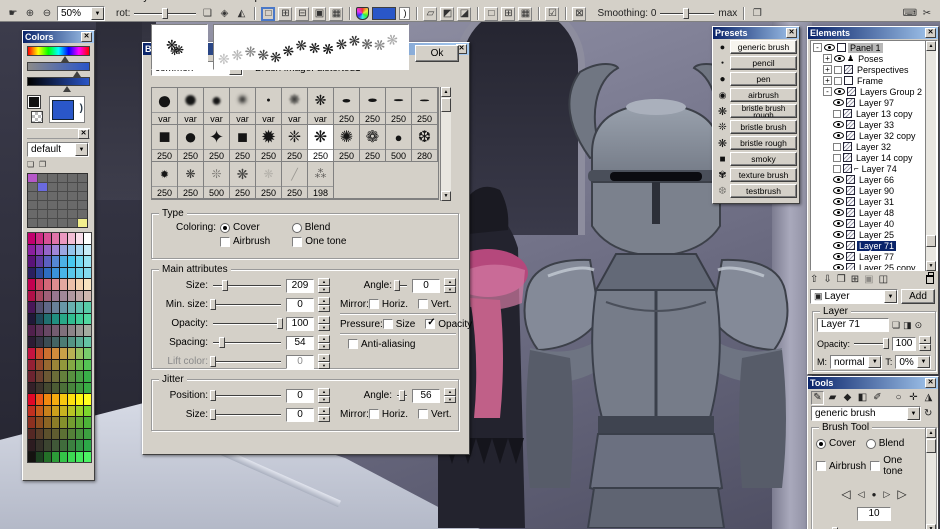  What do you see at coordinates (321, 180) in the screenshot?
I see `brush-cell: ⁂ 198` at bounding box center [321, 180].